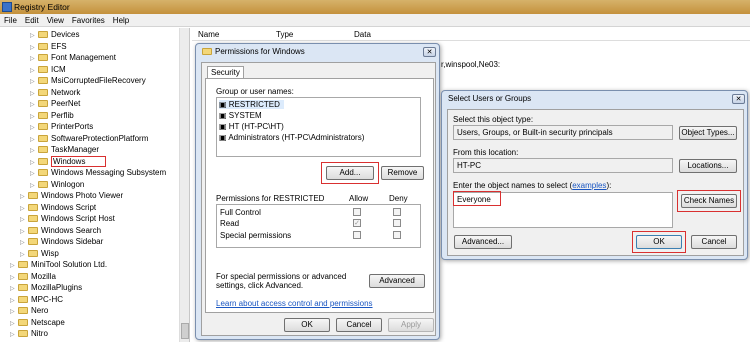  Describe the element at coordinates (375, 20) in the screenshot. I see `menu-bar: File Edit View Favorites Help` at that location.